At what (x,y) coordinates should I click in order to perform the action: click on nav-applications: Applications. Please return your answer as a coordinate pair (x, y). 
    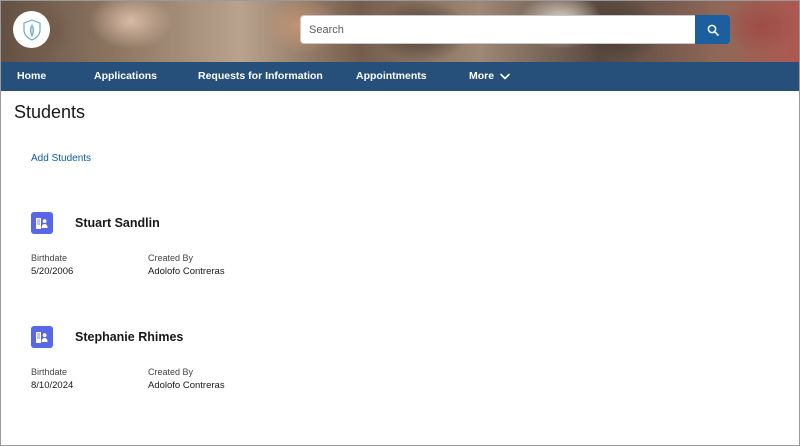
    Looking at the image, I should click on (125, 76).